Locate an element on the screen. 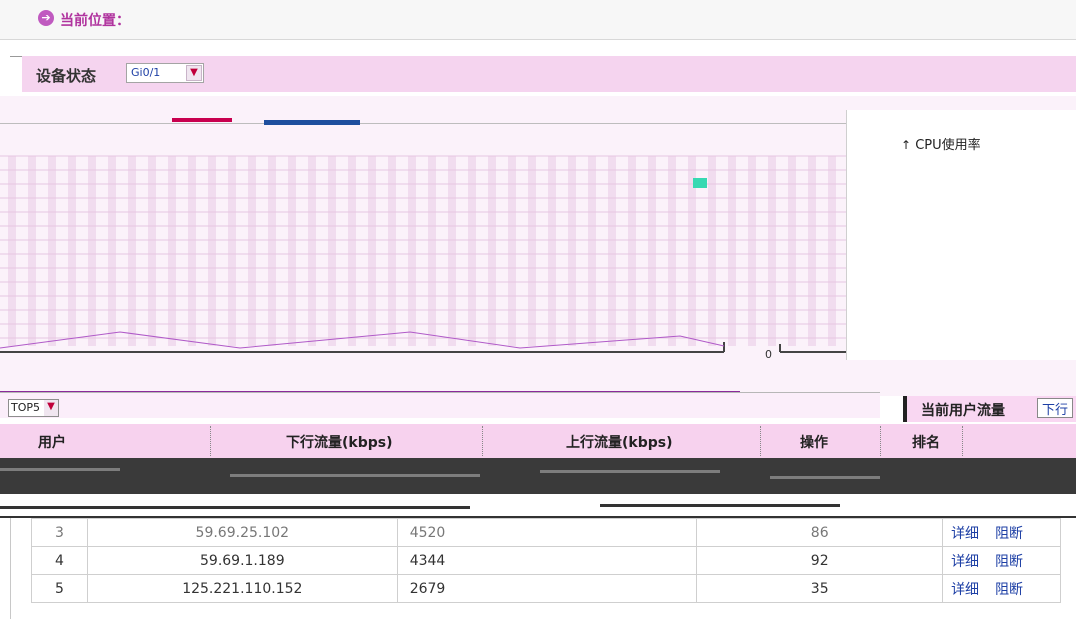  arrow-circle-icon: ➔ is located at coordinates (46, 18).